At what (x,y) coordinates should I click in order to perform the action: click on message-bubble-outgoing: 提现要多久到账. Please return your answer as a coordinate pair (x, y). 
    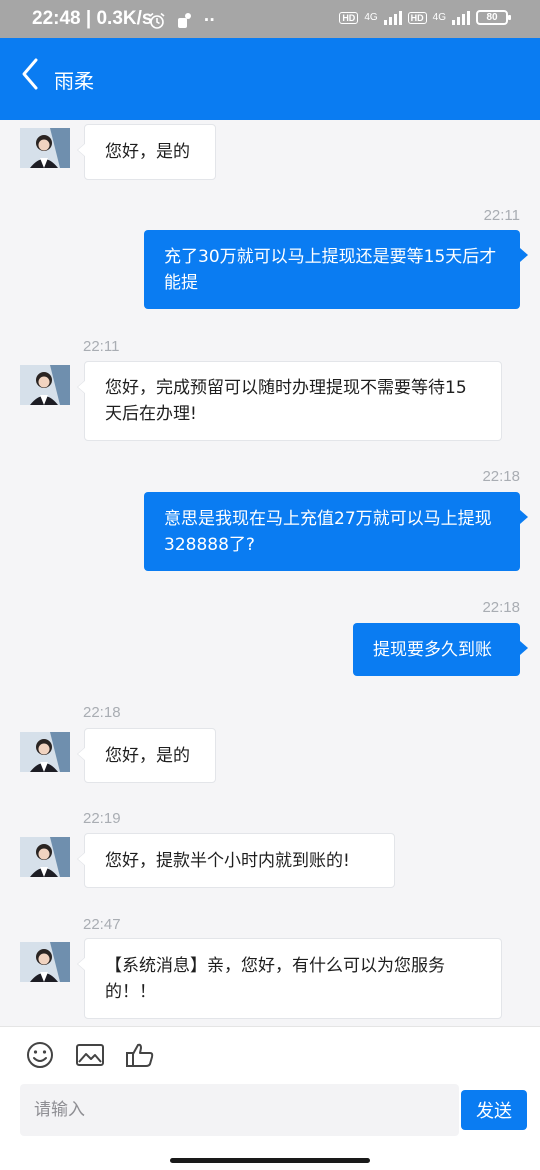
    Looking at the image, I should click on (440, 649).